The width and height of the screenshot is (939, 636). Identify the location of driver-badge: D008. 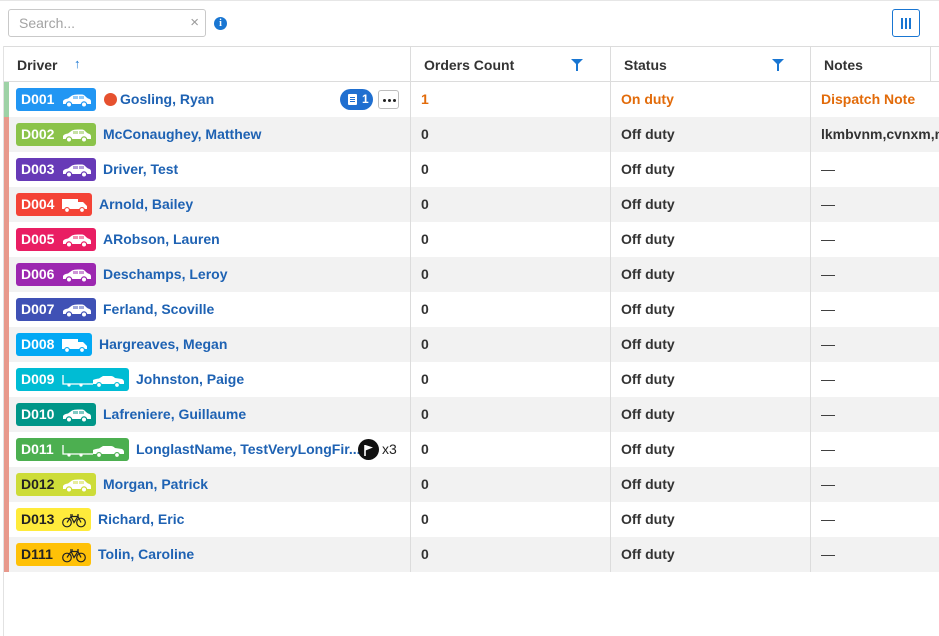
(54, 344).